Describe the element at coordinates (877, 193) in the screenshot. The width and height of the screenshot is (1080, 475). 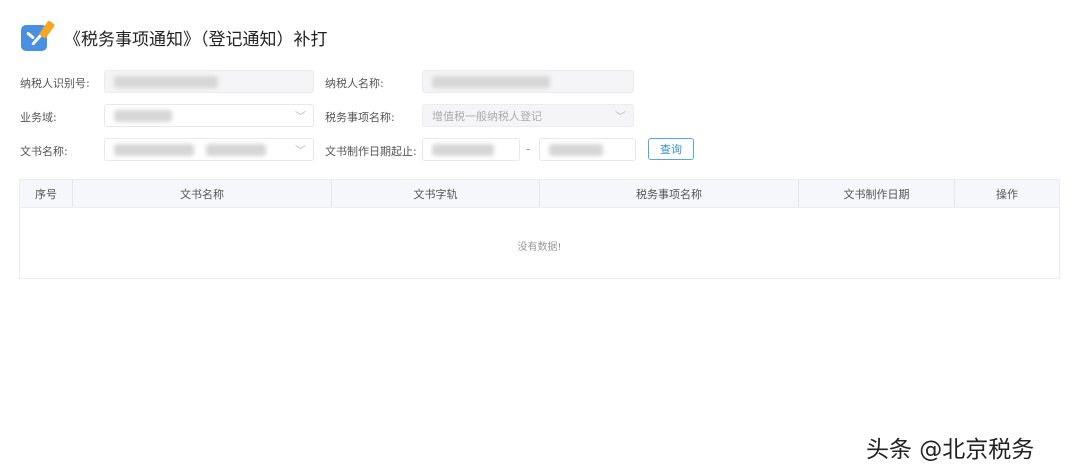
I see `column-header-doc-date: 文书制作日期` at that location.